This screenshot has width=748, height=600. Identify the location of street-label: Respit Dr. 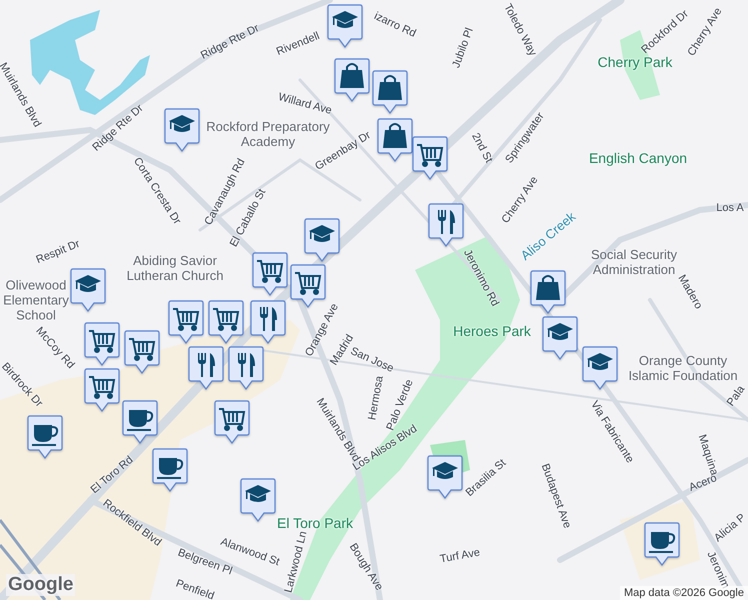
(58, 252).